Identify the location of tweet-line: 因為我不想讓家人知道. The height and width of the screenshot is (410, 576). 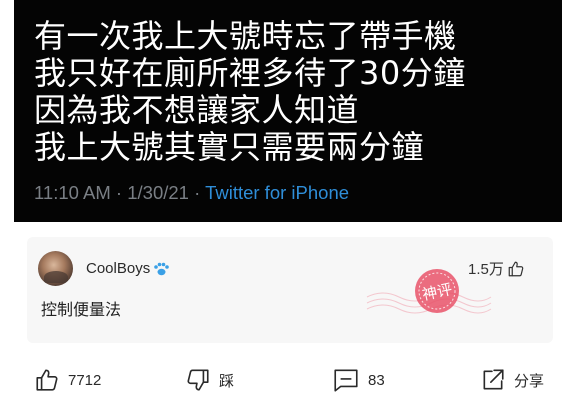
(197, 110).